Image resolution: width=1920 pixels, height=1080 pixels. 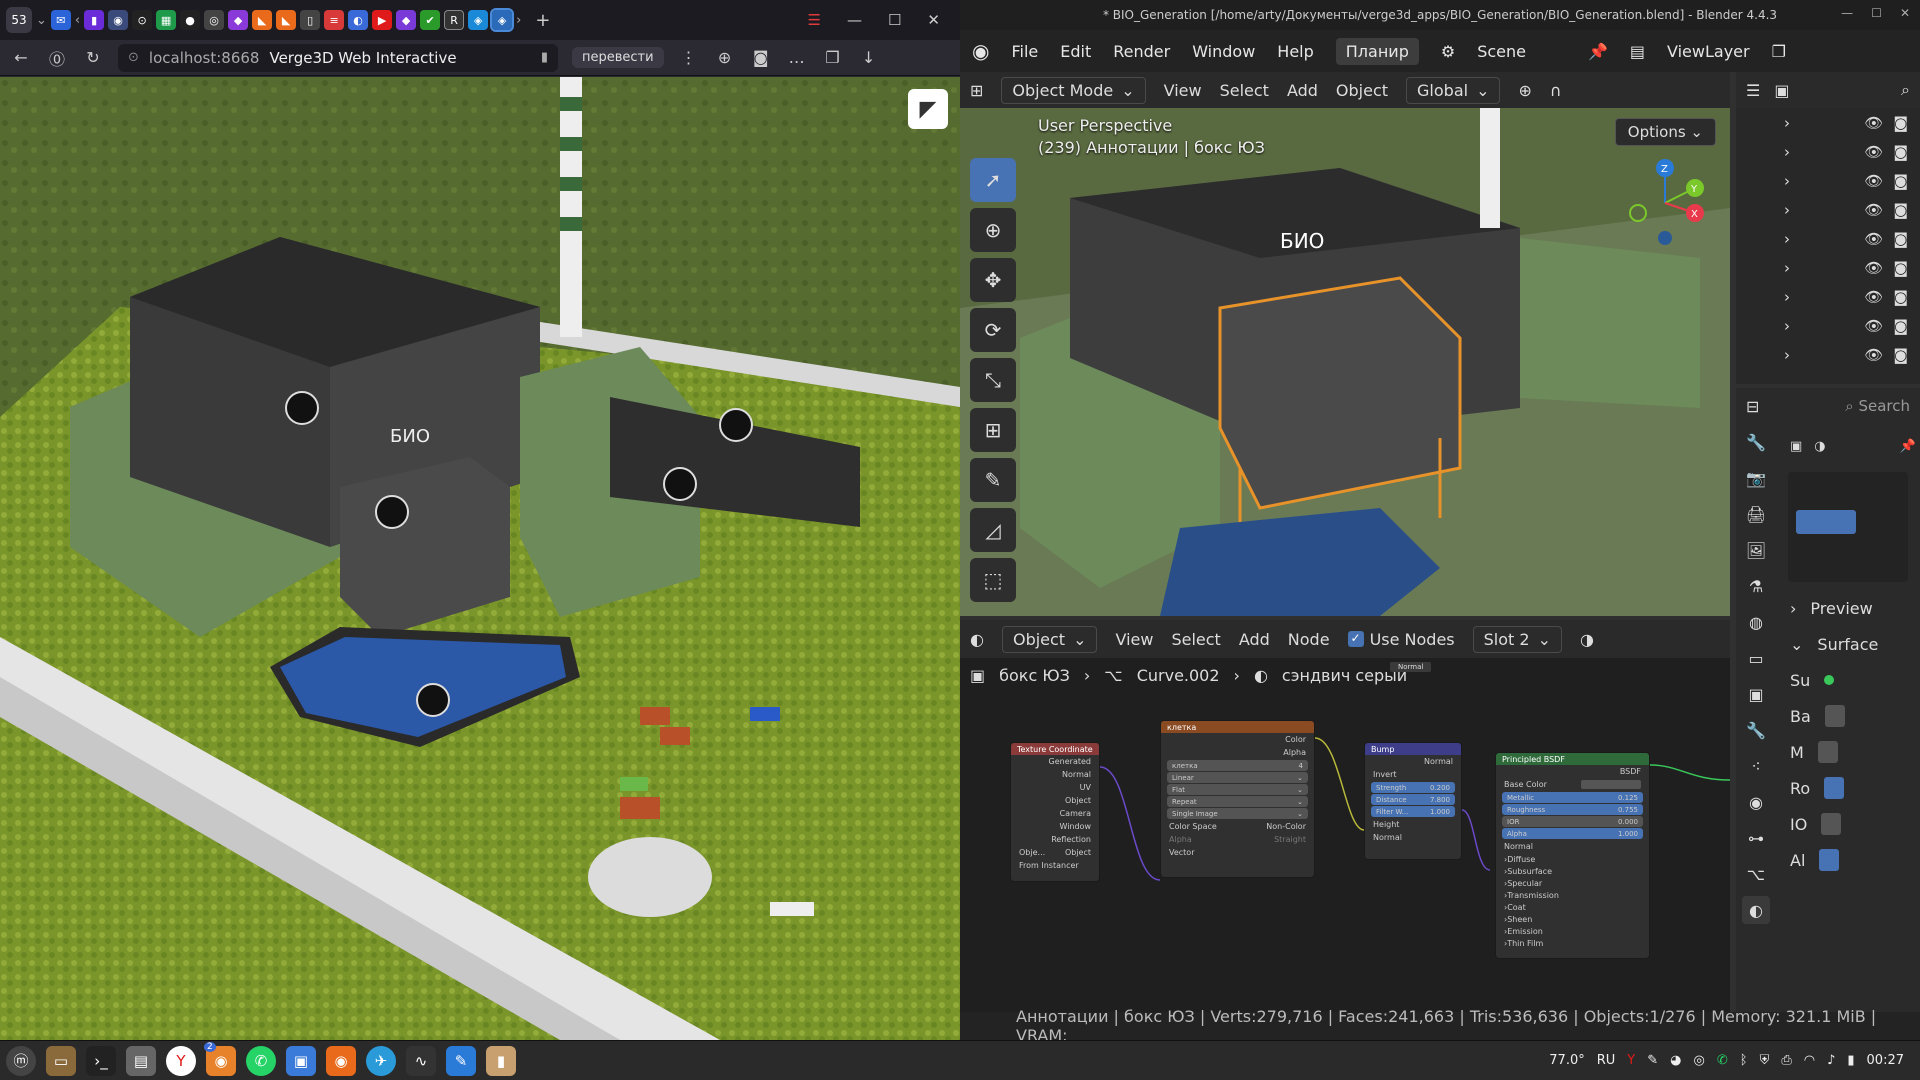 I want to click on yandex-browser-icon: Y, so click(x=181, y=1060).